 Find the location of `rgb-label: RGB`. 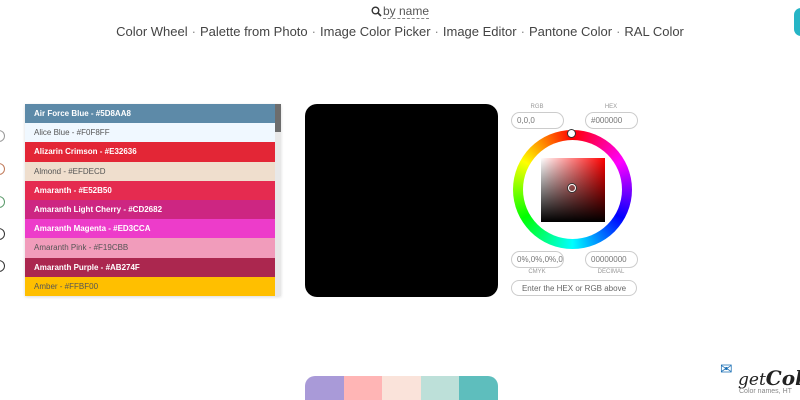

rgb-label: RGB is located at coordinates (537, 107).